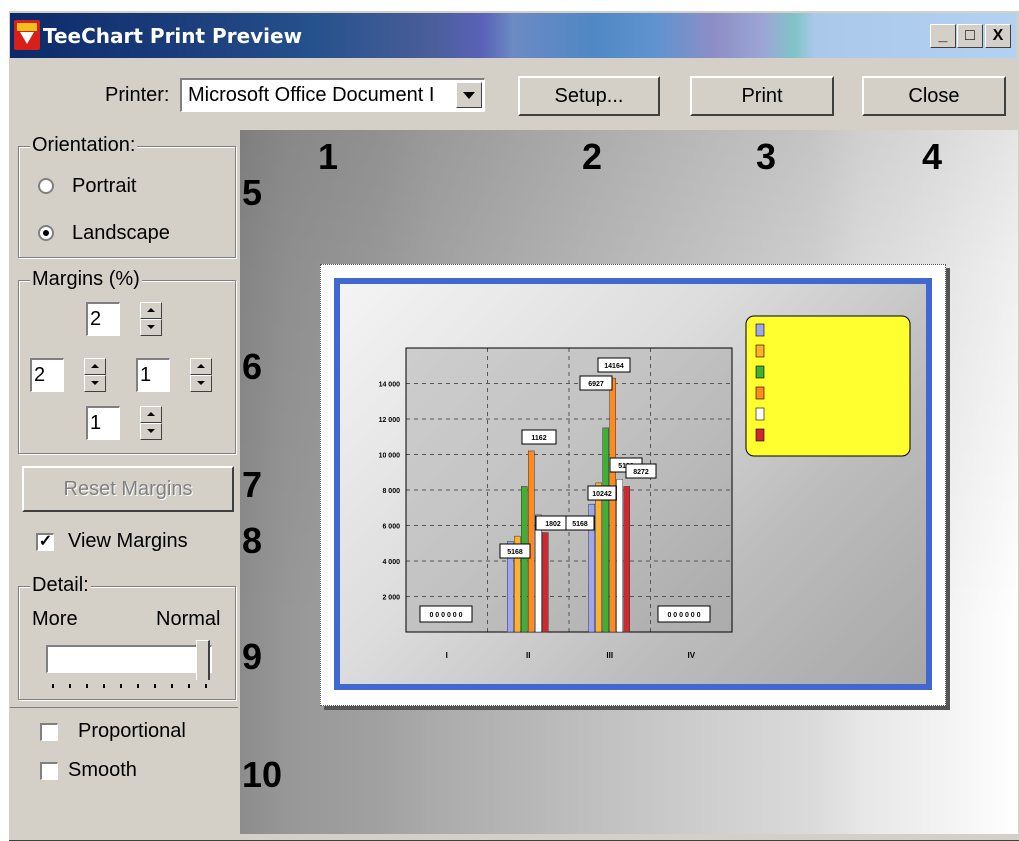  I want to click on margin-right-input: 1, so click(153, 375).